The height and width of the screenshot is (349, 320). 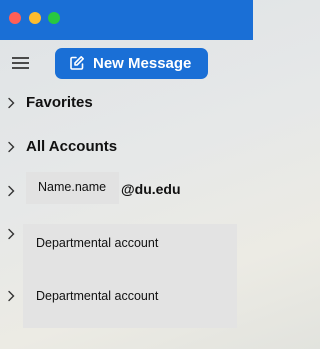 I want to click on departmental-account-1: Departmental account, so click(x=97, y=243).